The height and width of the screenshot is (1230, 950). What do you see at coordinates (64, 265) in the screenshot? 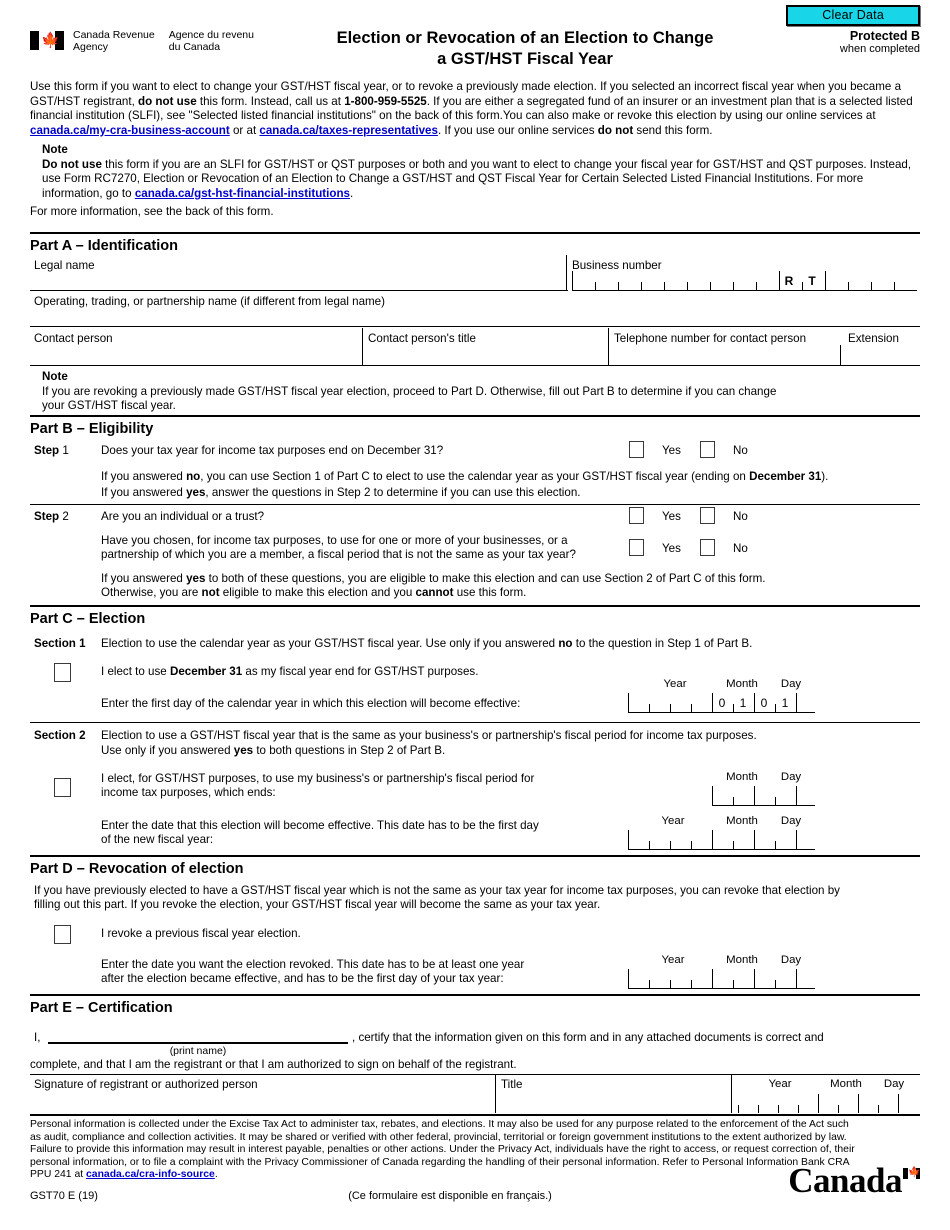
I see `legal-name-label: Legal name` at bounding box center [64, 265].